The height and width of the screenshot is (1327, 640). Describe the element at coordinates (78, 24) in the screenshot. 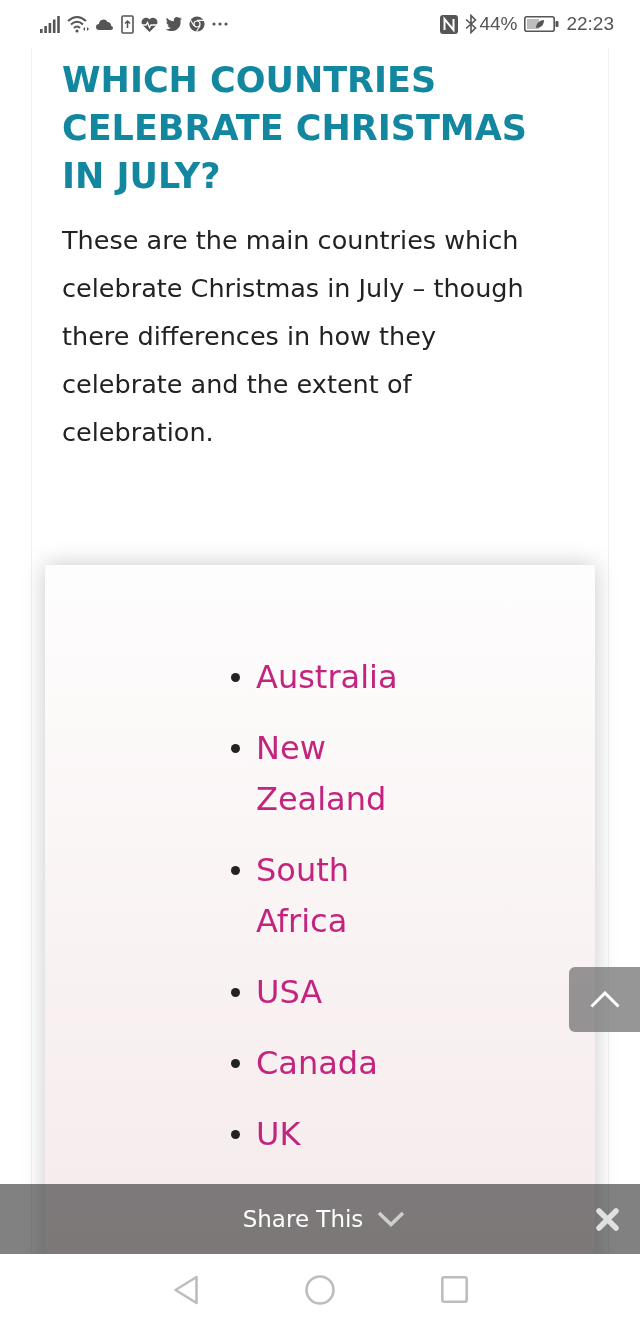

I see `wifi-icon` at that location.